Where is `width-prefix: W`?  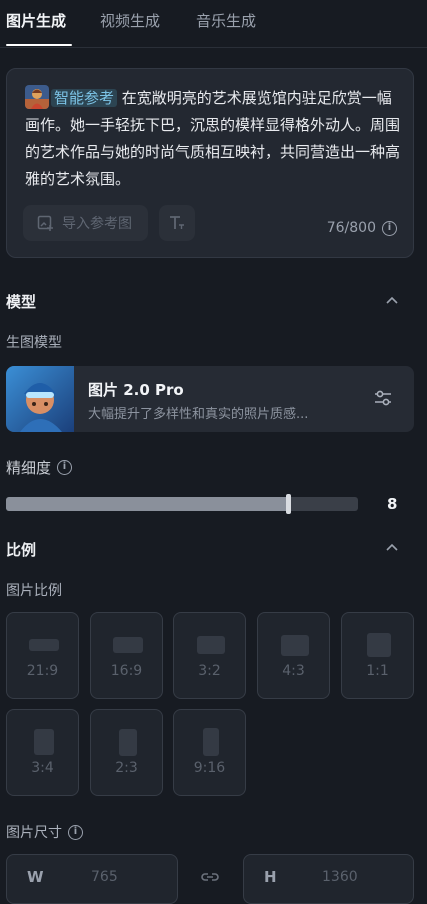 width-prefix: W is located at coordinates (35, 877).